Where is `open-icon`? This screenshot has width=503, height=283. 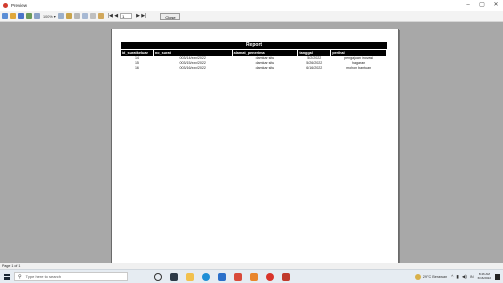
open-icon is located at coordinates (13, 16).